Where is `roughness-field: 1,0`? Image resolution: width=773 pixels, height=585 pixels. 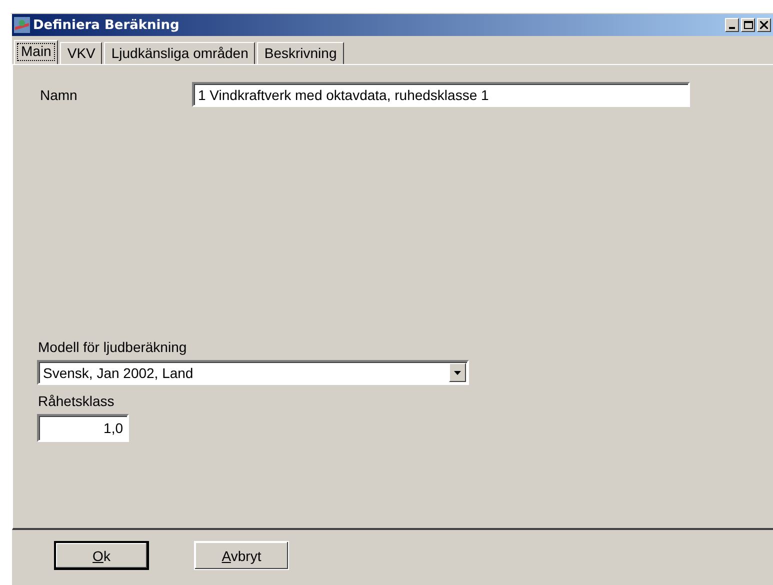 roughness-field: 1,0 is located at coordinates (83, 428).